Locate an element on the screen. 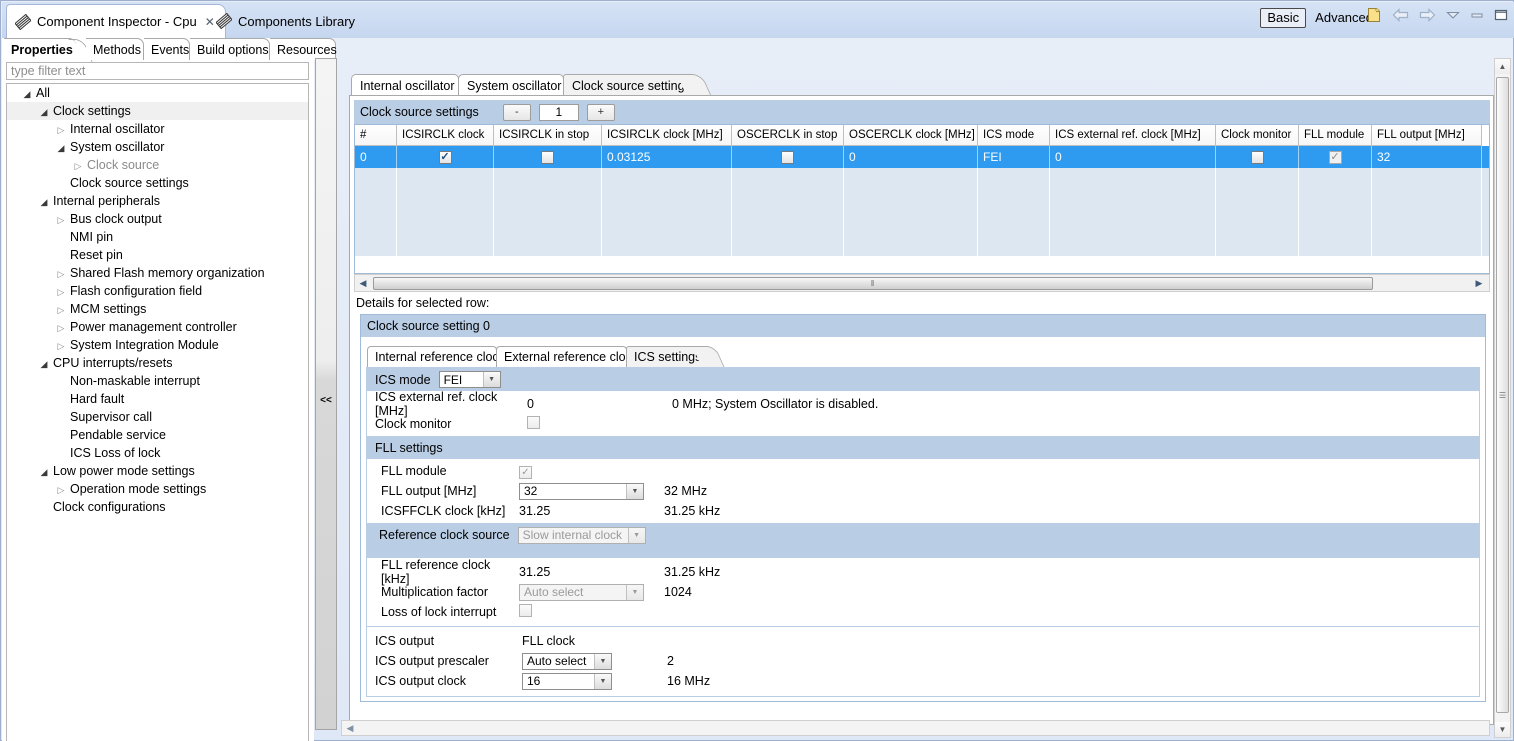  tree-item-clock-settings: ◢ Clock settings is located at coordinates (157, 111).